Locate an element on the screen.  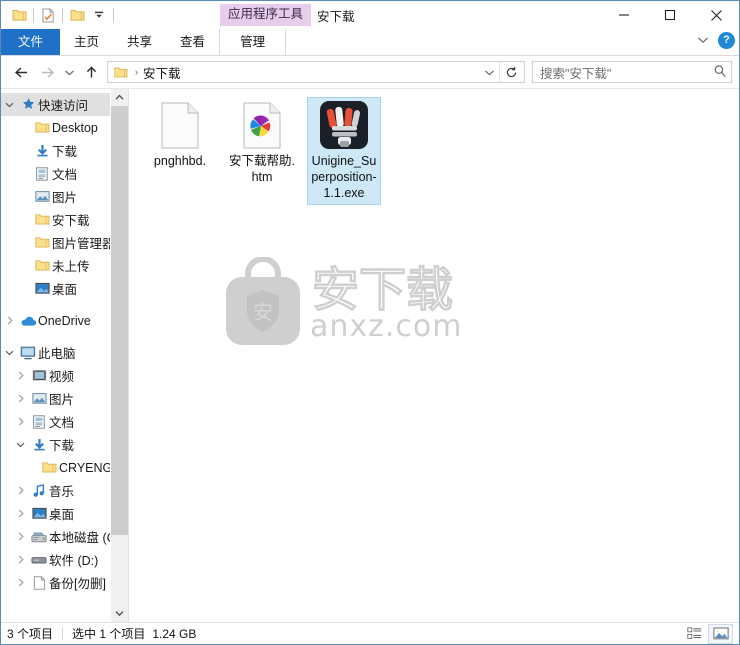
sidebar-item-pictures-qa: 图片 is located at coordinates (64, 196).